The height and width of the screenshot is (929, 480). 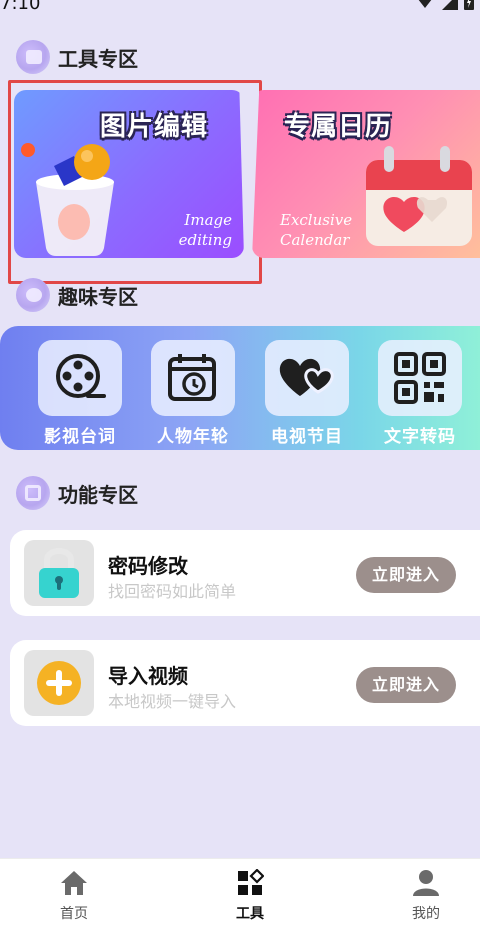 I want to click on home-icon, so click(x=74, y=883).